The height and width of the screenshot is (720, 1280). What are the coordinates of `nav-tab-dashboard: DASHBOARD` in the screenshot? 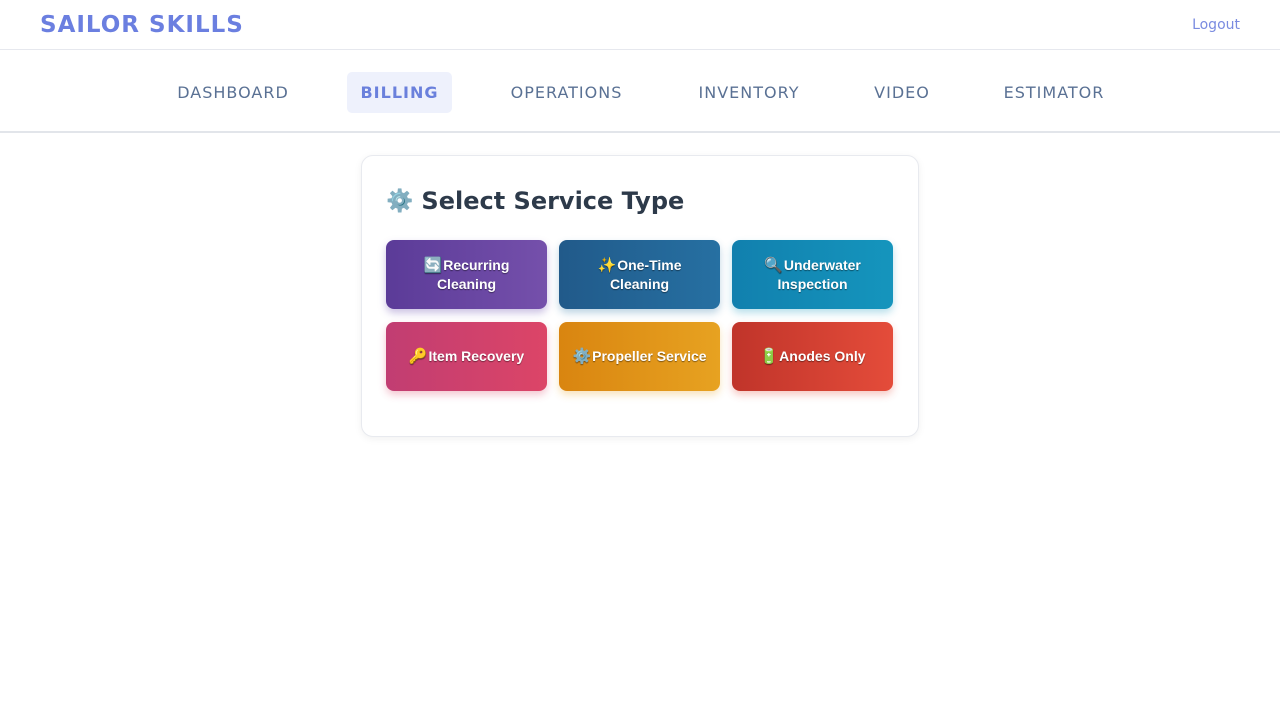 It's located at (233, 92).